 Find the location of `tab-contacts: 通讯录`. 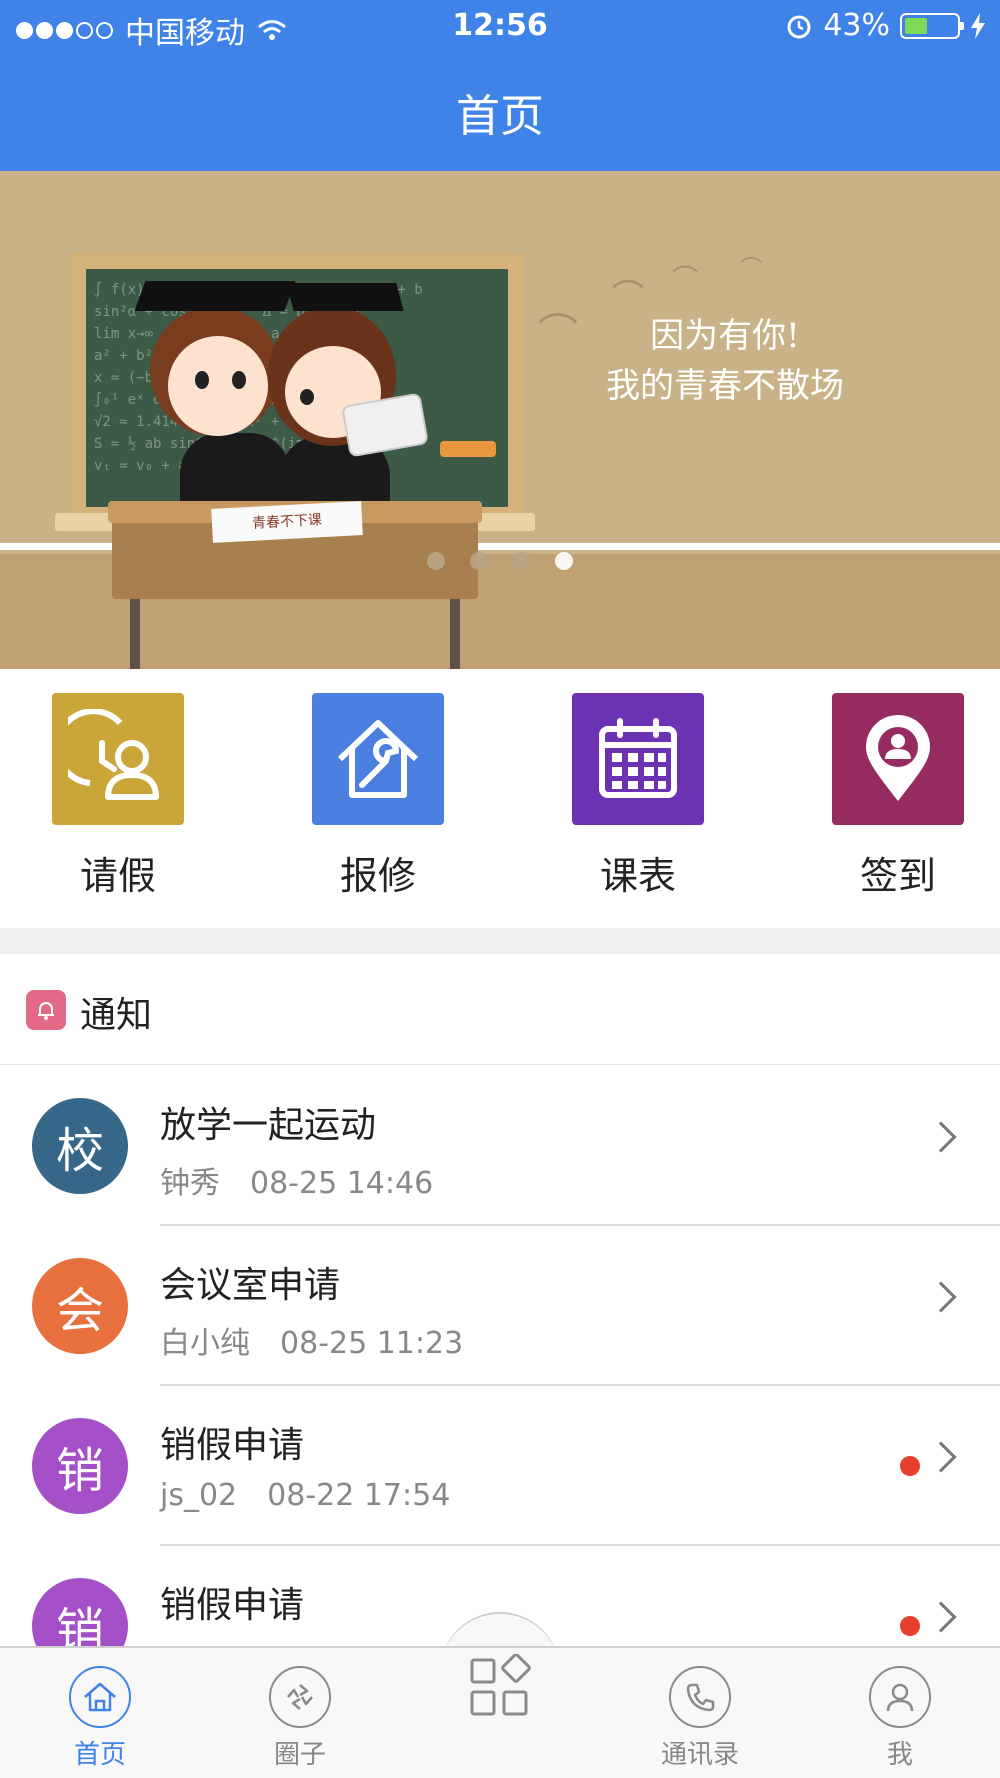

tab-contacts: 通讯录 is located at coordinates (700, 1718).